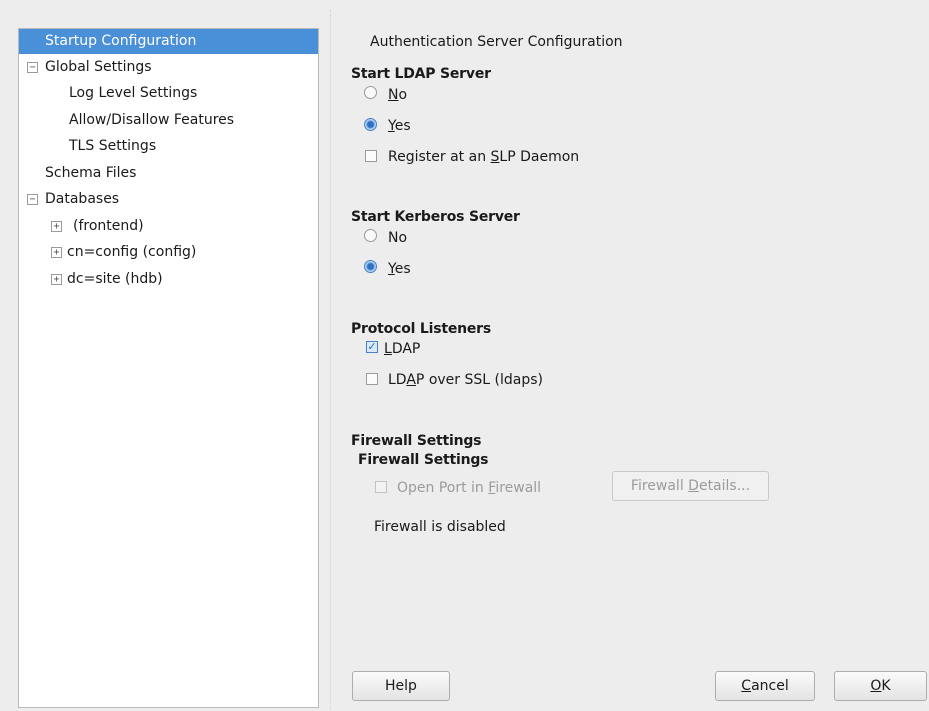 Image resolution: width=929 pixels, height=711 pixels. I want to click on mnemonic: C, so click(746, 686).